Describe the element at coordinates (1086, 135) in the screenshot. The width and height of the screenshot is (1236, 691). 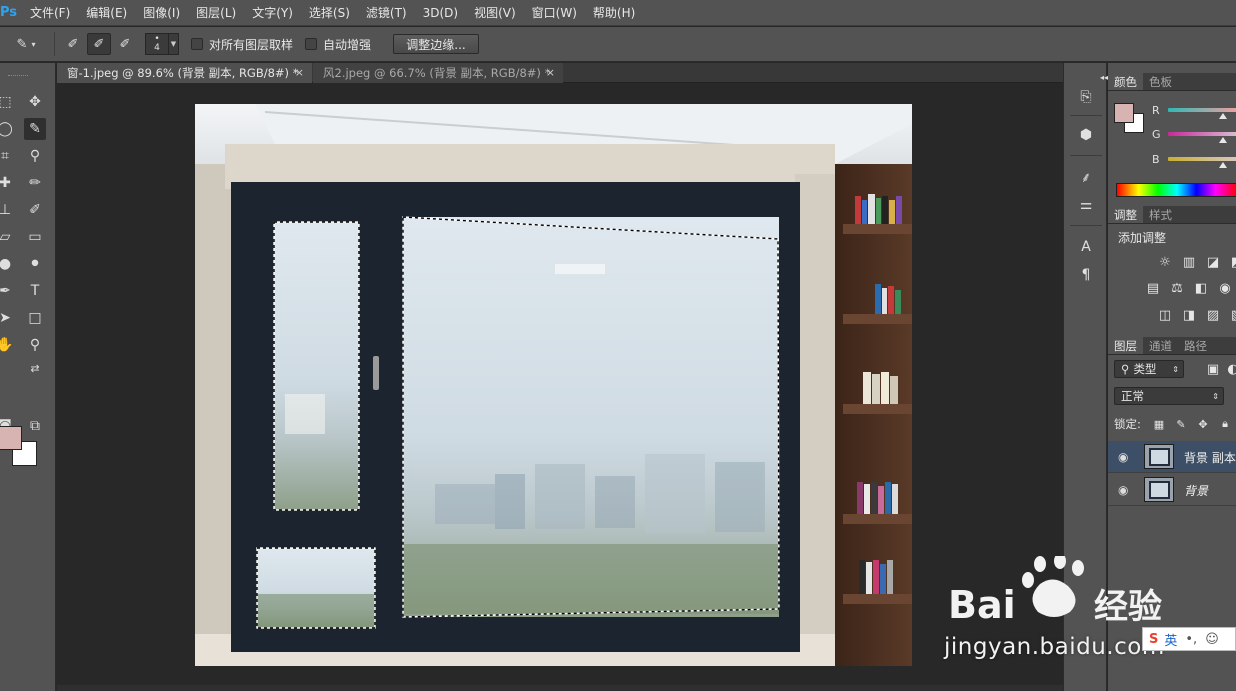
I see `3d-panel-icon: ⬢` at that location.